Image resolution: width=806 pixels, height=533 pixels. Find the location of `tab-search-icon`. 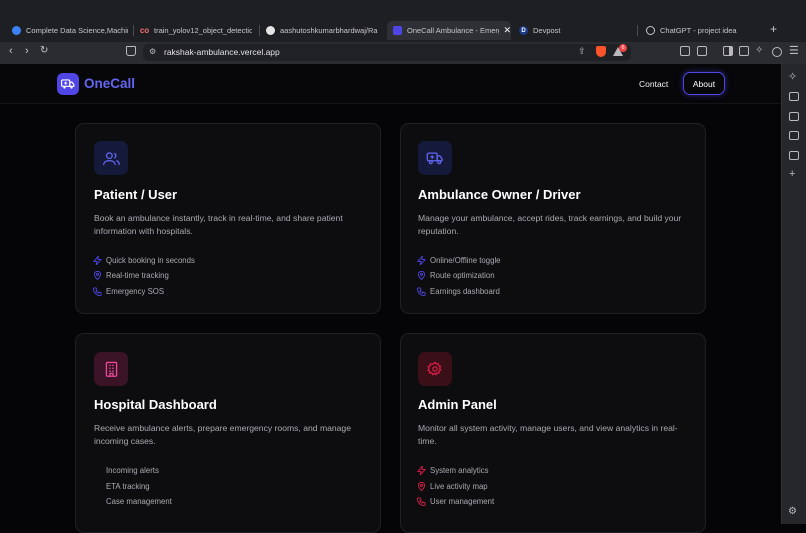

tab-search-icon is located at coordinates (702, 51).